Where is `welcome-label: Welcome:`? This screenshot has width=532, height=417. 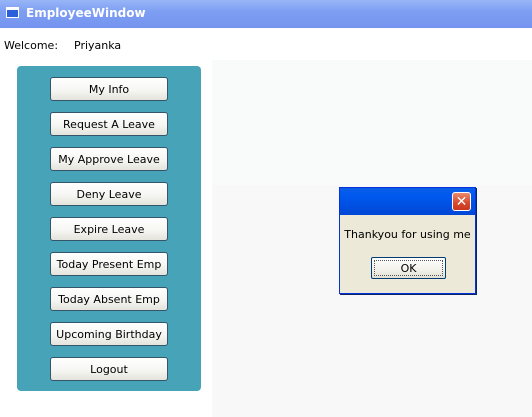 welcome-label: Welcome: is located at coordinates (31, 45).